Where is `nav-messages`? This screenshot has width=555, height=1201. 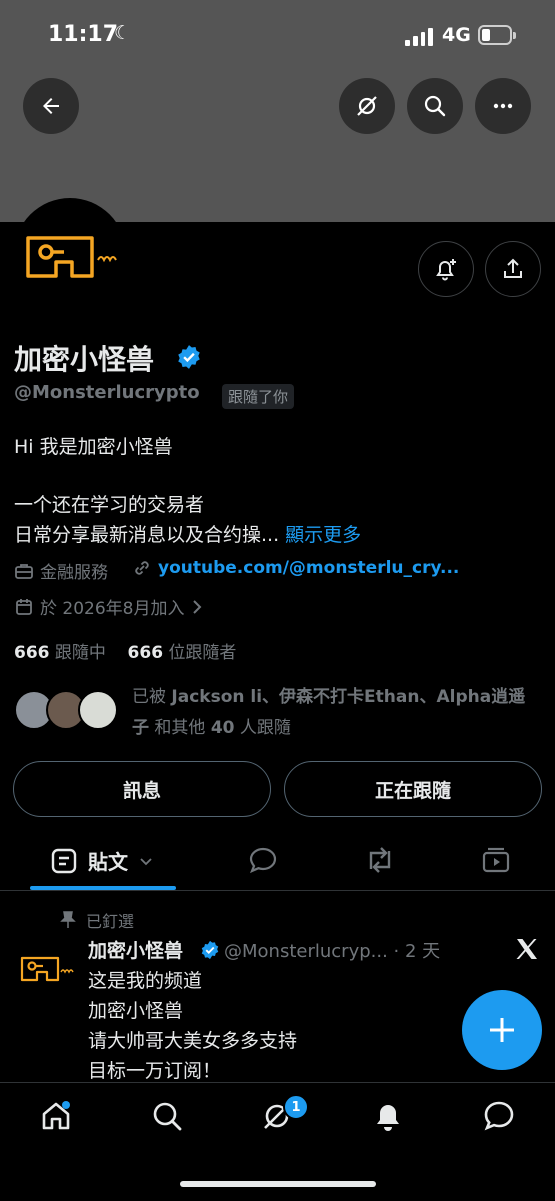
nav-messages is located at coordinates (499, 1118).